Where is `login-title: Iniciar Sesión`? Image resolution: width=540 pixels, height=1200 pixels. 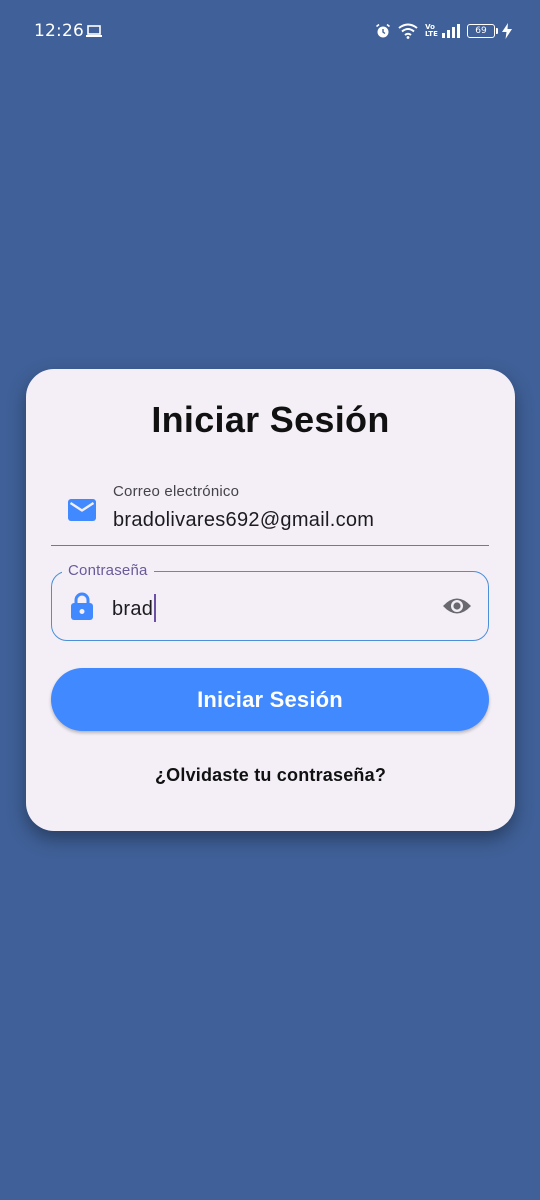 login-title: Iniciar Sesión is located at coordinates (270, 419).